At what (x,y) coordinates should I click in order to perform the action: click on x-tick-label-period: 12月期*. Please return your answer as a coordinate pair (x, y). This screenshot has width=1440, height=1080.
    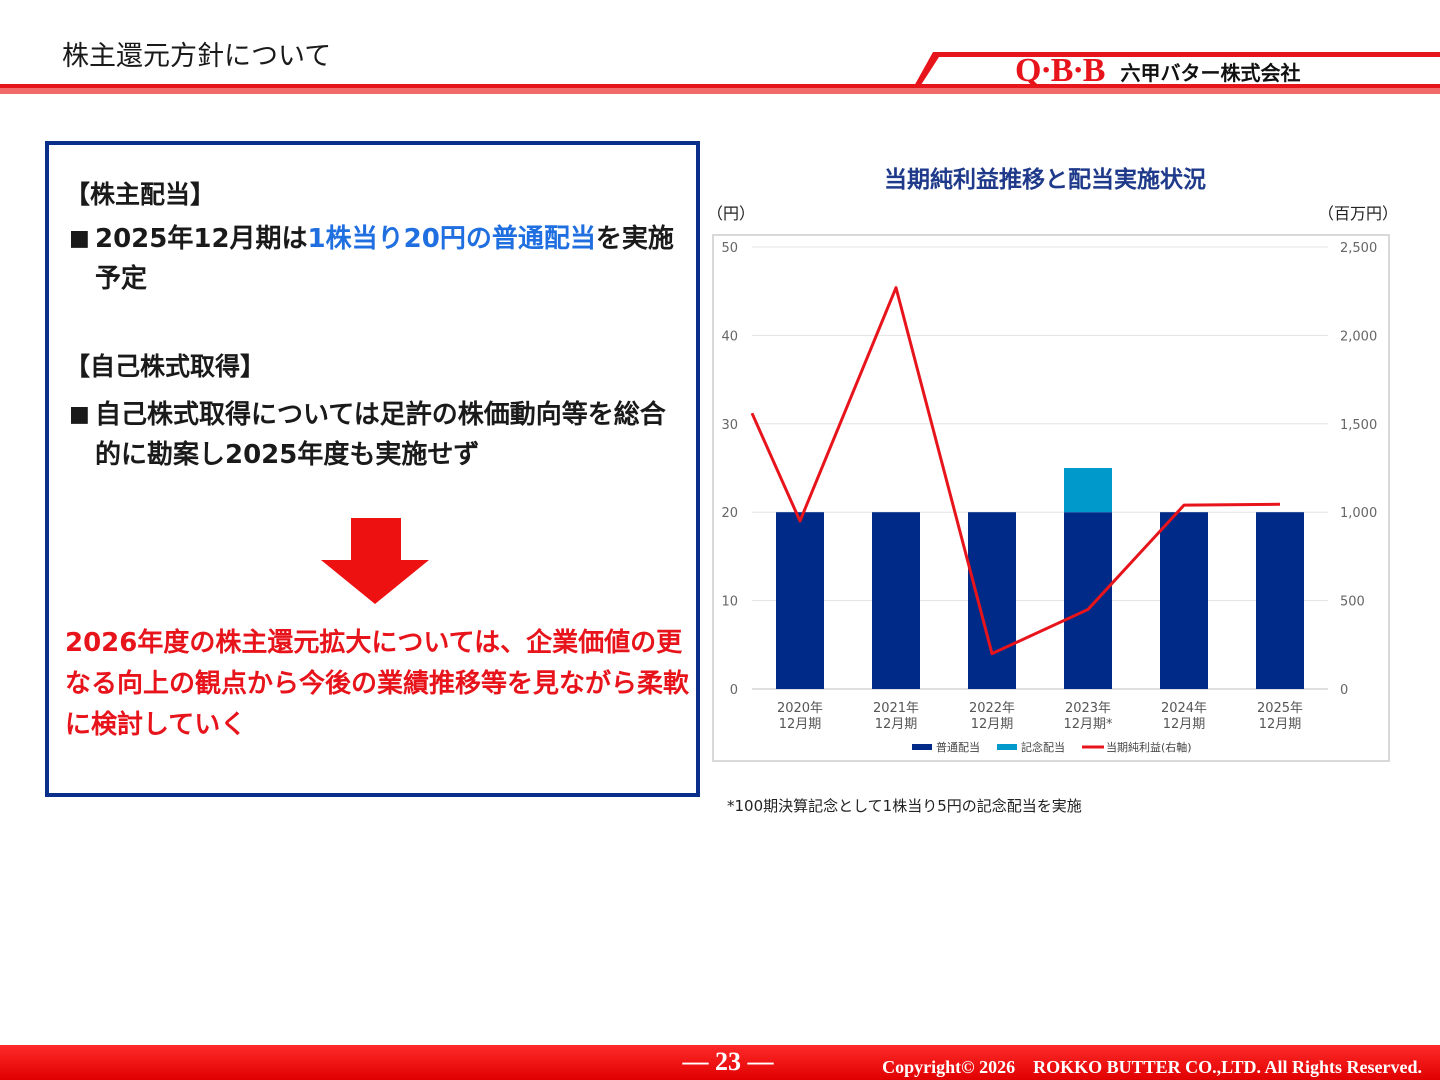
    Looking at the image, I should click on (1088, 724).